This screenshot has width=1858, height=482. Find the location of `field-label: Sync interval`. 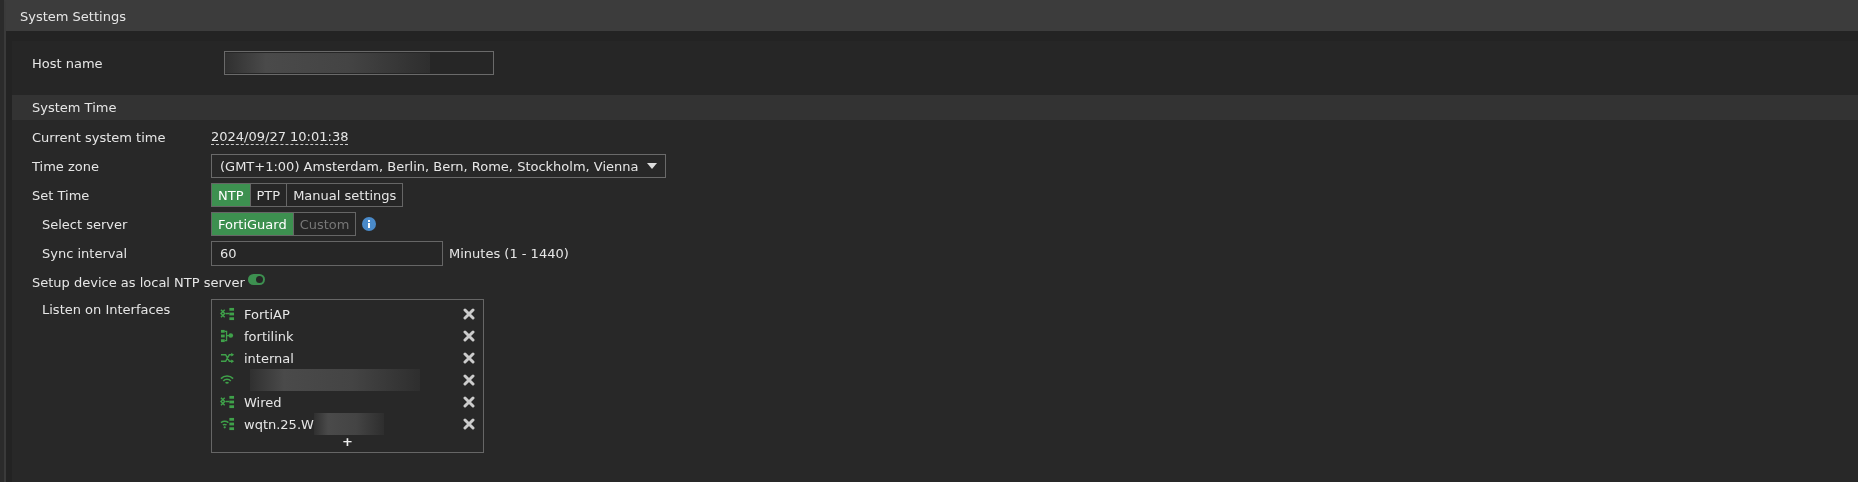

field-label: Sync interval is located at coordinates (85, 253).